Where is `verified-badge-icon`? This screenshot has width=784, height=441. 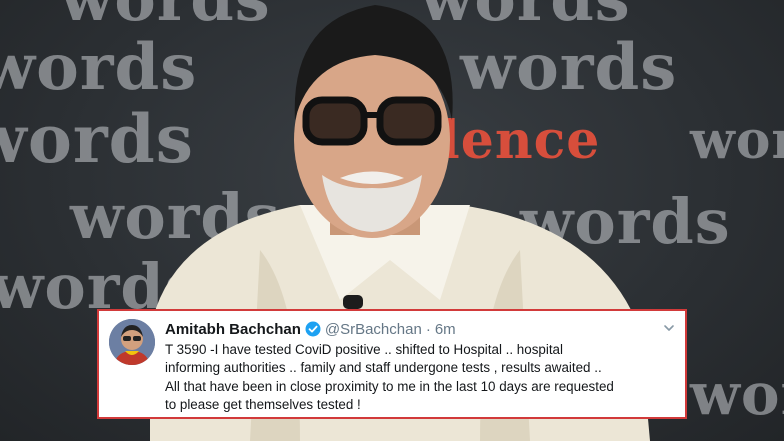
verified-badge-icon is located at coordinates (313, 329).